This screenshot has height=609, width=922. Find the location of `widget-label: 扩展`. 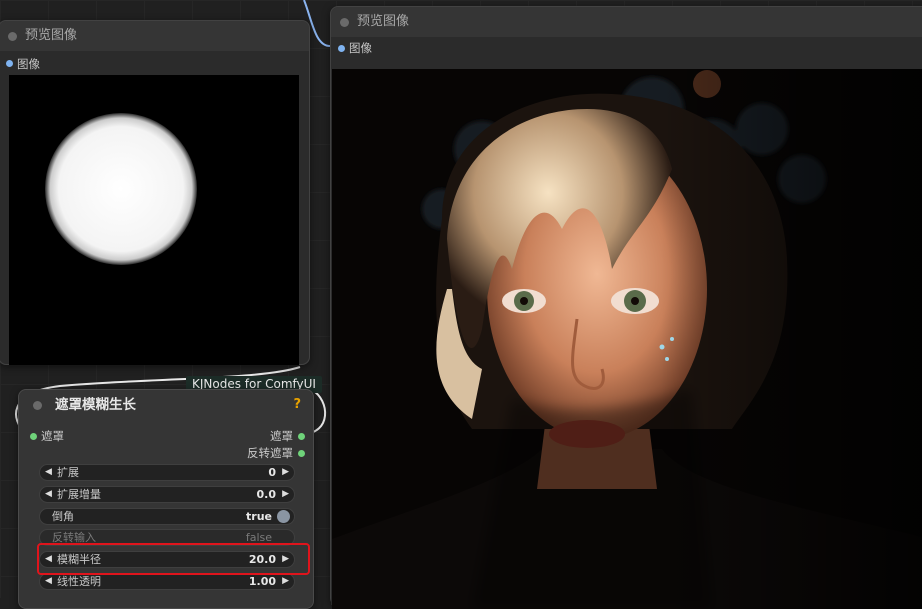

widget-label: 扩展 is located at coordinates (68, 472).